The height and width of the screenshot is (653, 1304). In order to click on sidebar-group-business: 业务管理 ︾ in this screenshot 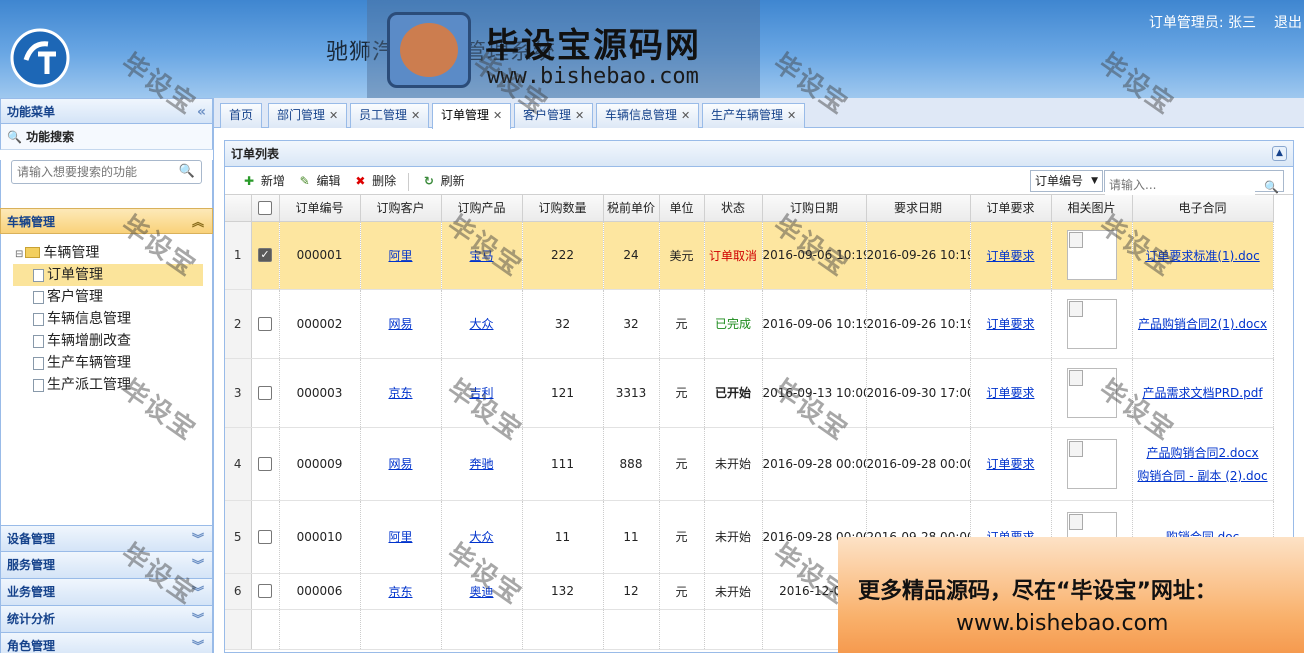, I will do `click(106, 592)`.